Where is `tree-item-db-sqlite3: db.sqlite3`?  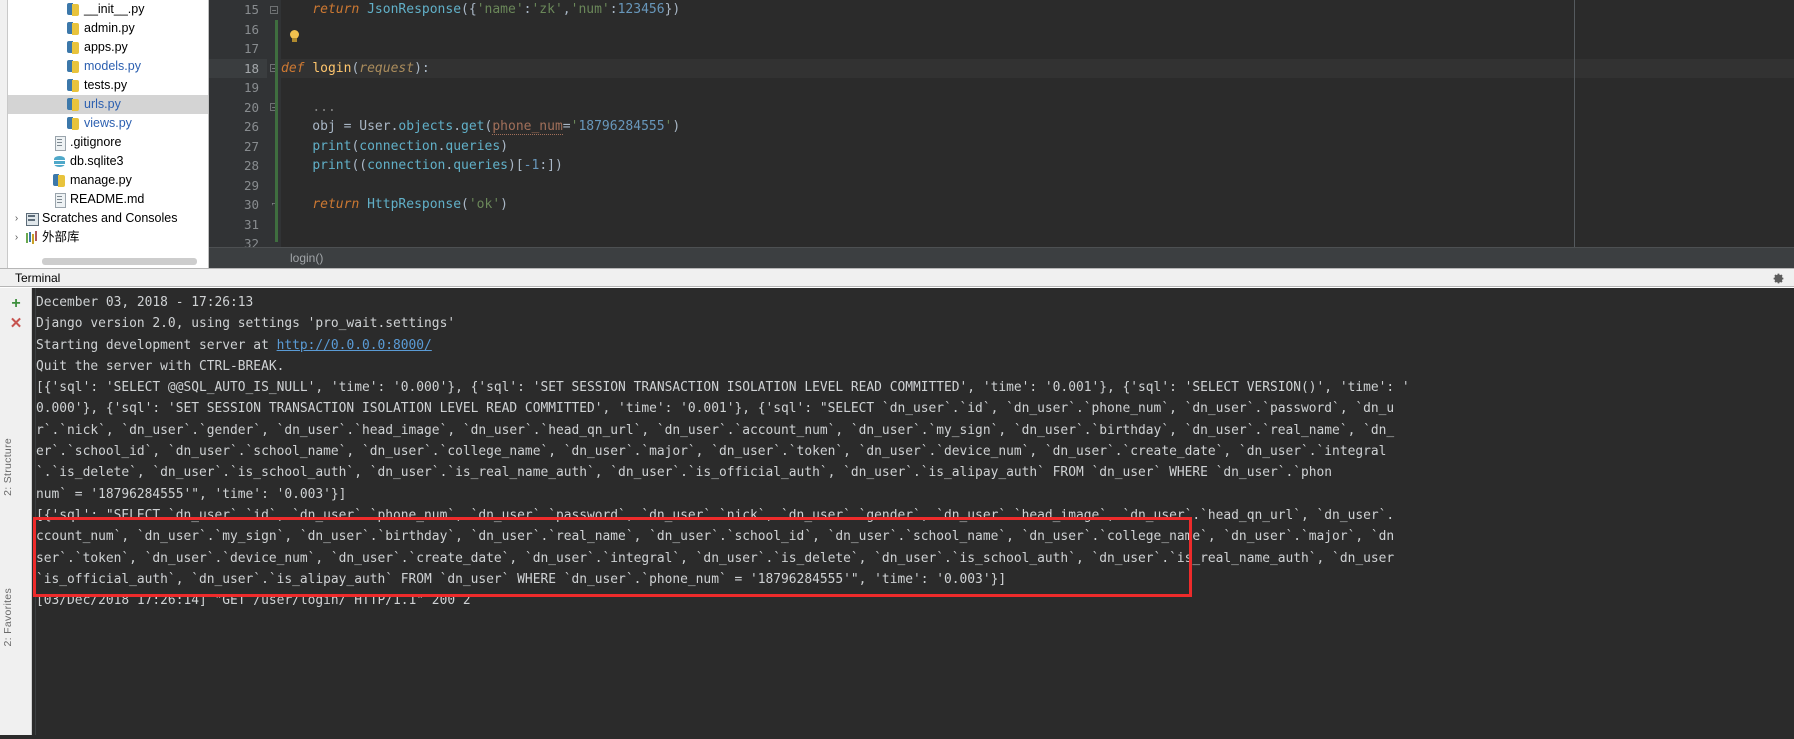 tree-item-db-sqlite3: db.sqlite3 is located at coordinates (108, 161).